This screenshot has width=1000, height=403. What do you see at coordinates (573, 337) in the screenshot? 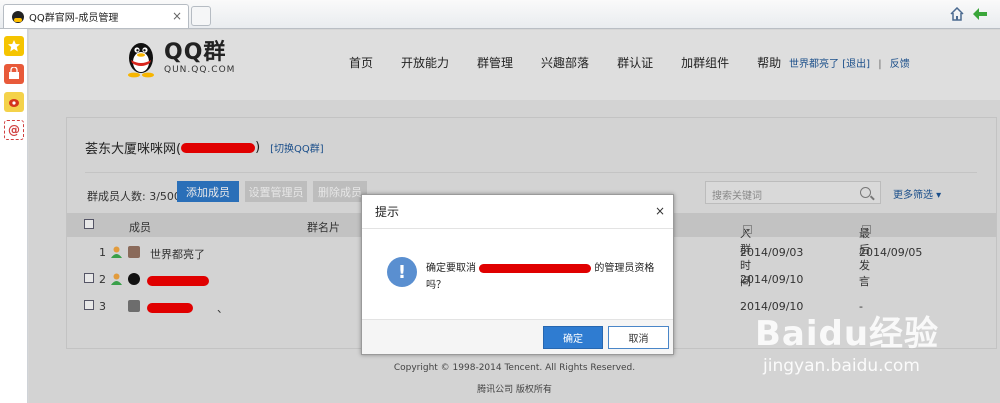
I see `confirm-button: 确定` at bounding box center [573, 337].